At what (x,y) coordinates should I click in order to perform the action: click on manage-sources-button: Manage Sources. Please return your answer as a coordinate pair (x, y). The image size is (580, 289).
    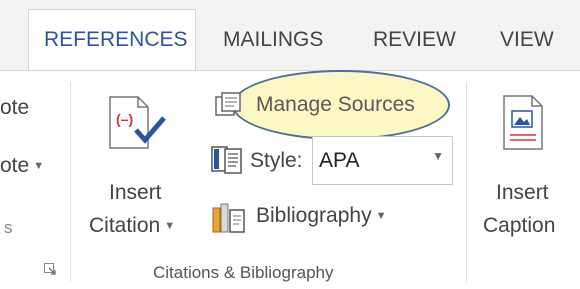
    Looking at the image, I should click on (335, 105).